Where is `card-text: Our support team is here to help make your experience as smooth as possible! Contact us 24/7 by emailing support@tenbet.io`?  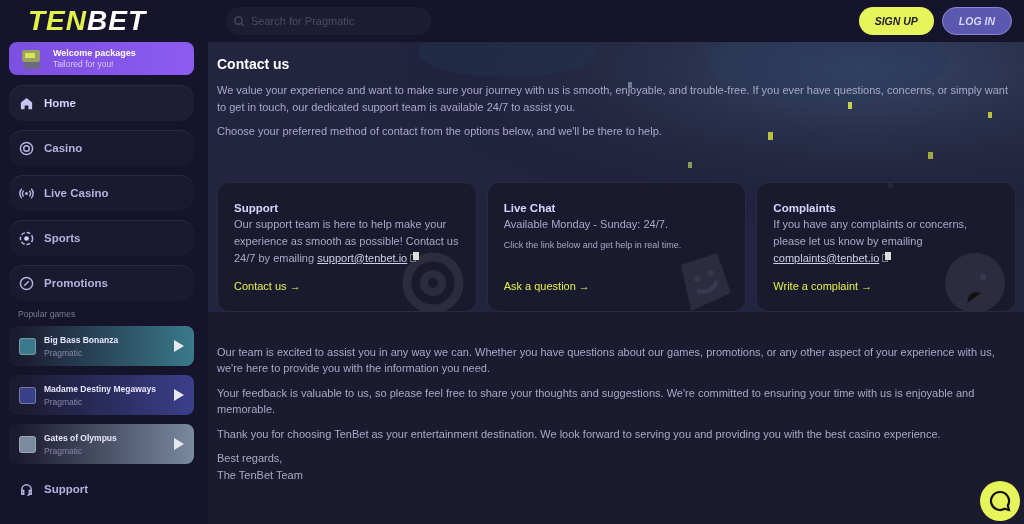
card-text: Our support team is here to help make your experience as smooth as possible! Contact us 24/7 by emailing support@tenbet.io is located at coordinates (347, 241).